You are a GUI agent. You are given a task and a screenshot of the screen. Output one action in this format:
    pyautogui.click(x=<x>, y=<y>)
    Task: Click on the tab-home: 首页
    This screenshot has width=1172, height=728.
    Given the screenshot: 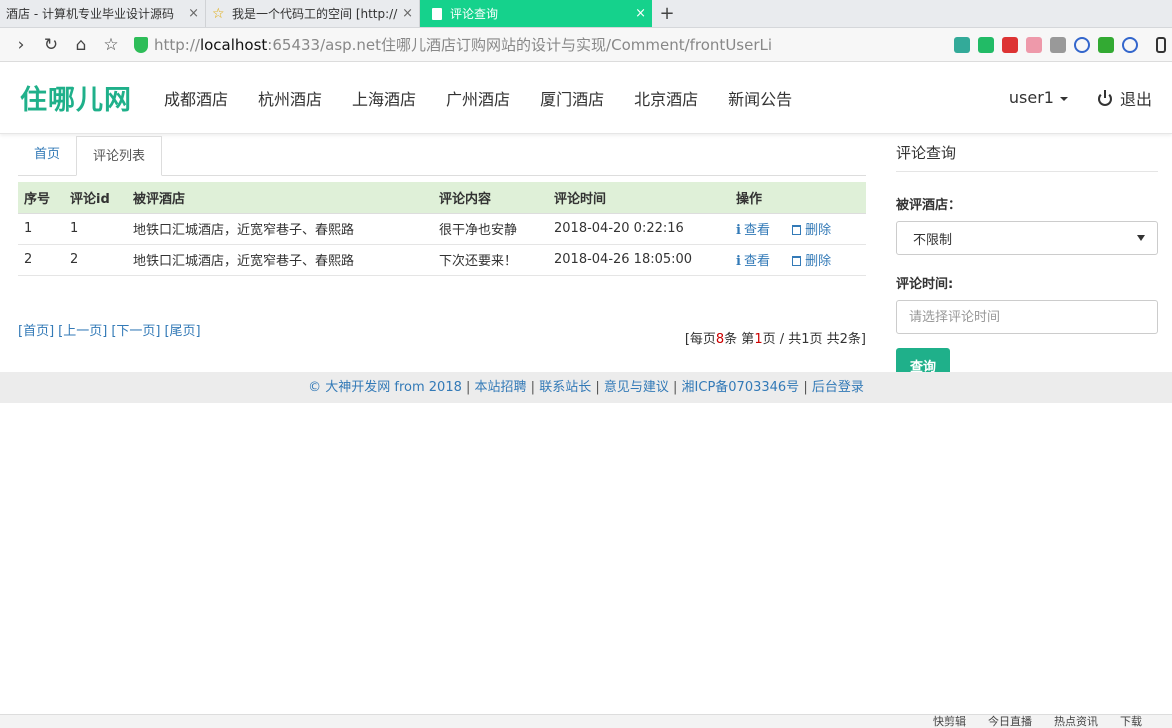 What is the action you would take?
    pyautogui.click(x=47, y=155)
    